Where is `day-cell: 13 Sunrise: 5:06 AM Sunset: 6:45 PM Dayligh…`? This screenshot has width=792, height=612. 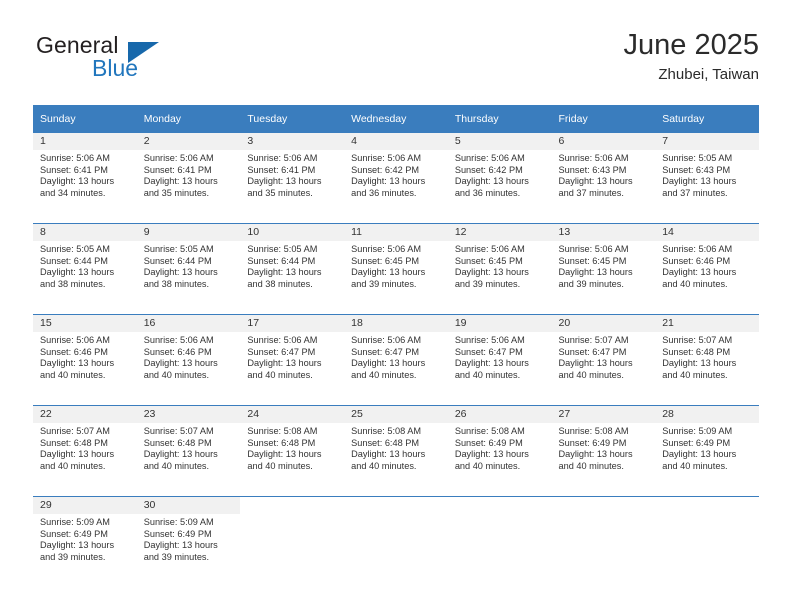
day-cell: 13 Sunrise: 5:06 AM Sunset: 6:45 PM Dayligh… is located at coordinates (603, 269).